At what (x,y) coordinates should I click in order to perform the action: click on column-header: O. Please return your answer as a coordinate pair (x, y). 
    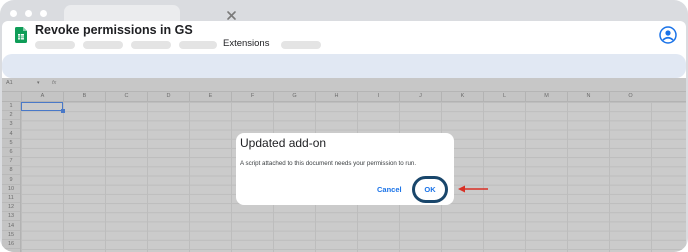
    Looking at the image, I should click on (630, 96).